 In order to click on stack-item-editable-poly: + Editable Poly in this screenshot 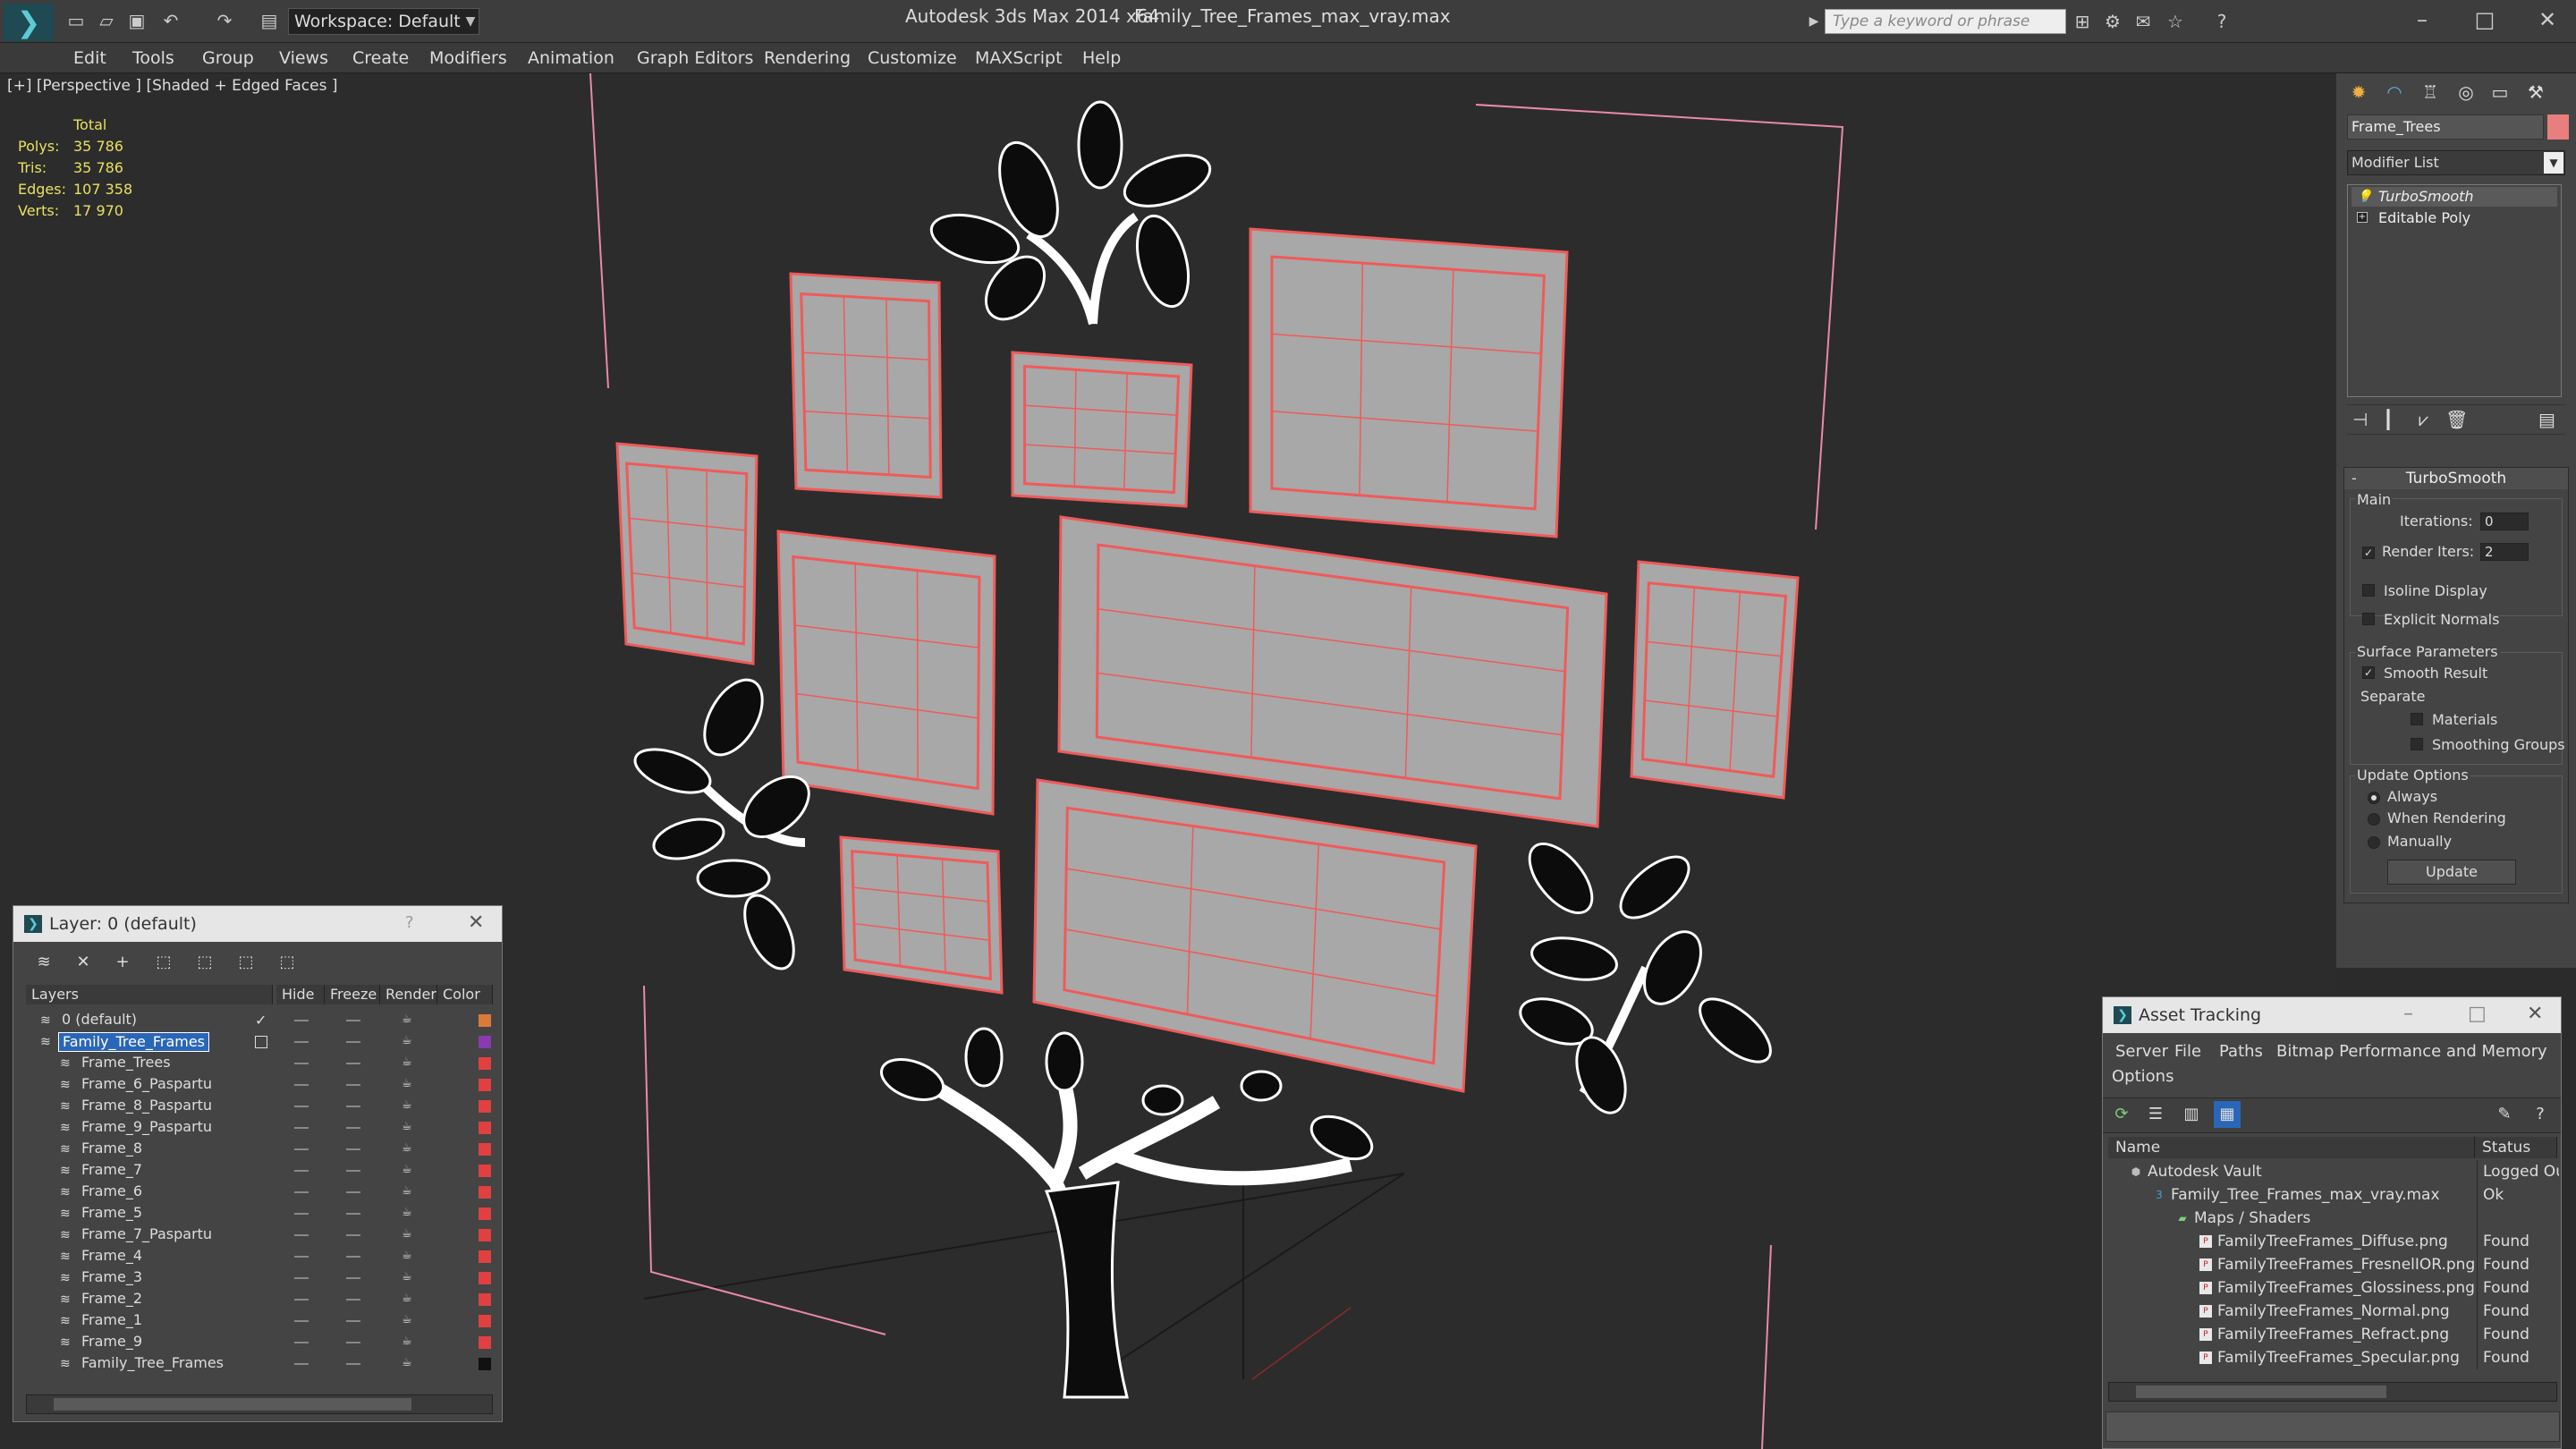, I will do `click(2454, 218)`.